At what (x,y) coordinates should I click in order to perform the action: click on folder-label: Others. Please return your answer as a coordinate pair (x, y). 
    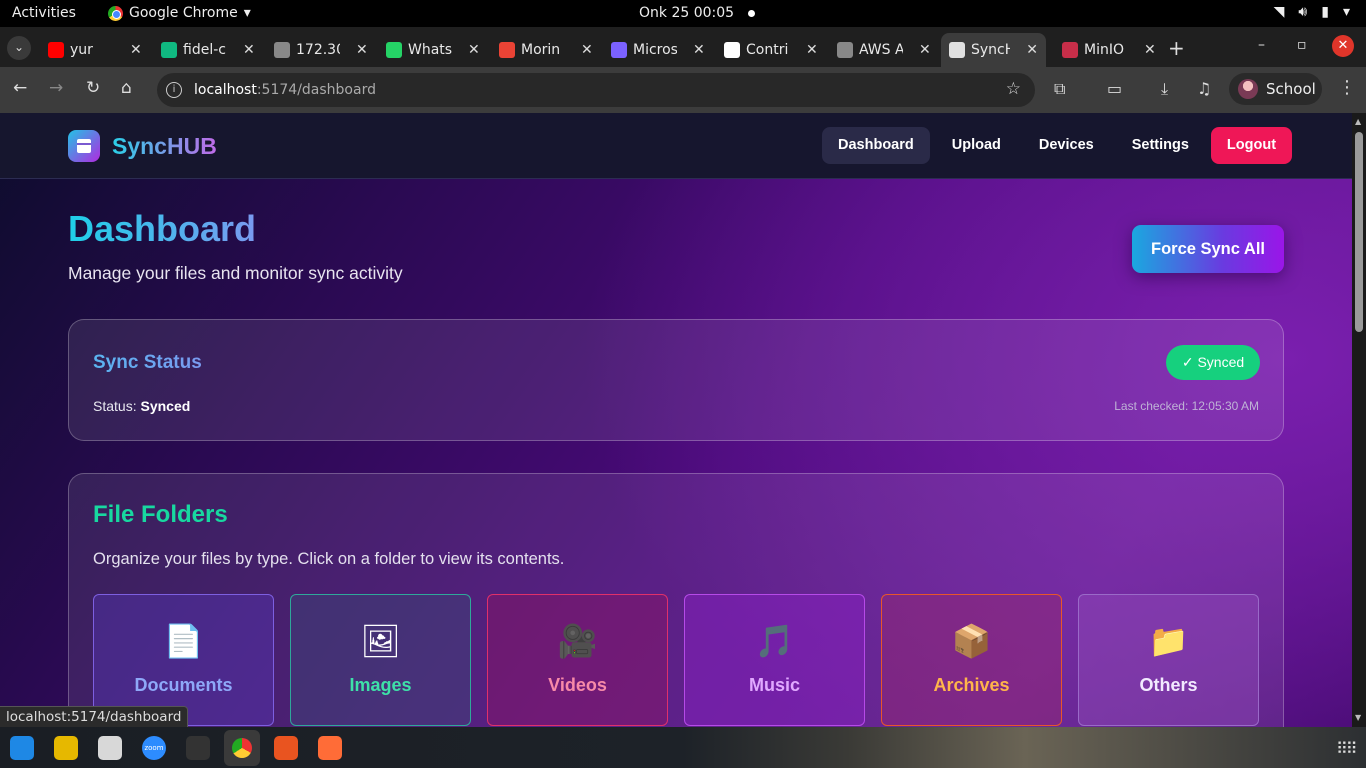
    Looking at the image, I should click on (1168, 685).